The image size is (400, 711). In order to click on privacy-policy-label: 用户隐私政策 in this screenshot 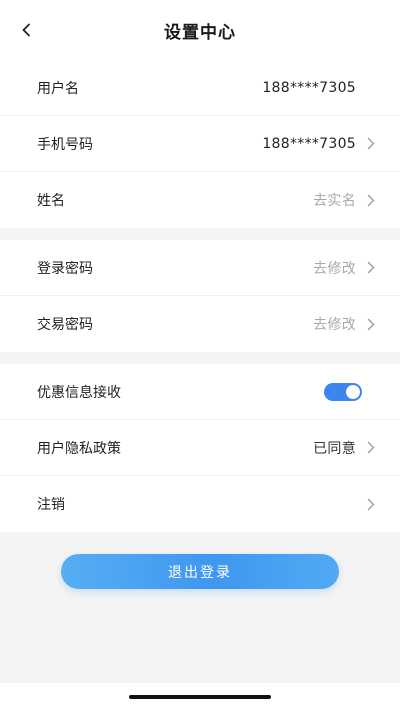, I will do `click(79, 448)`.